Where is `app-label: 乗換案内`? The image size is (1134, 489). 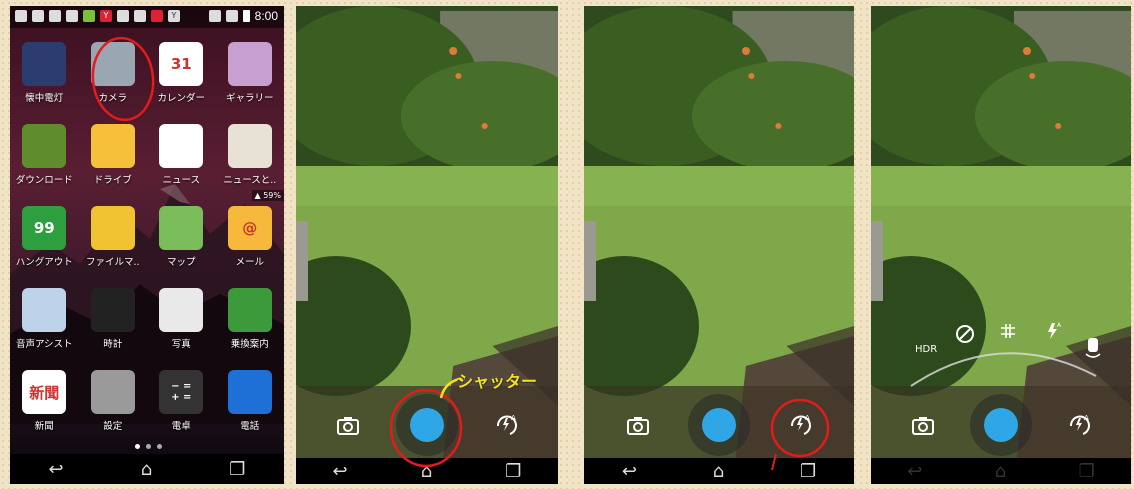
app-label: 乗換案内 is located at coordinates (249, 344).